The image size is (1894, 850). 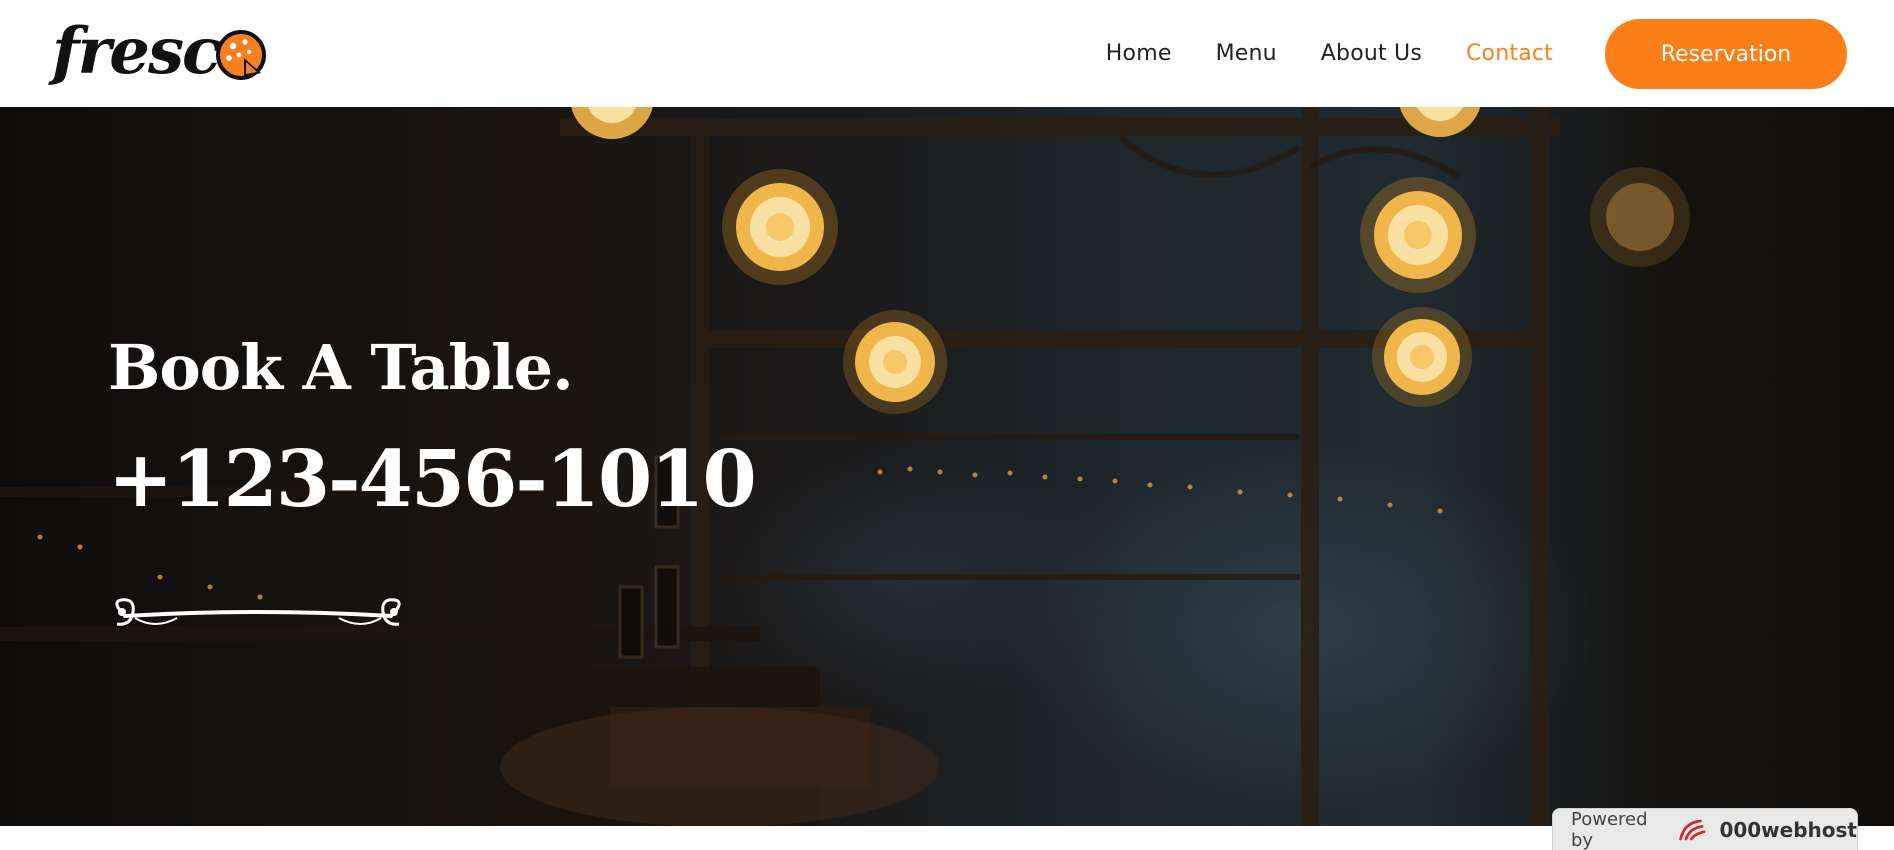 What do you see at coordinates (1509, 53) in the screenshot?
I see `nav-contact: Contact` at bounding box center [1509, 53].